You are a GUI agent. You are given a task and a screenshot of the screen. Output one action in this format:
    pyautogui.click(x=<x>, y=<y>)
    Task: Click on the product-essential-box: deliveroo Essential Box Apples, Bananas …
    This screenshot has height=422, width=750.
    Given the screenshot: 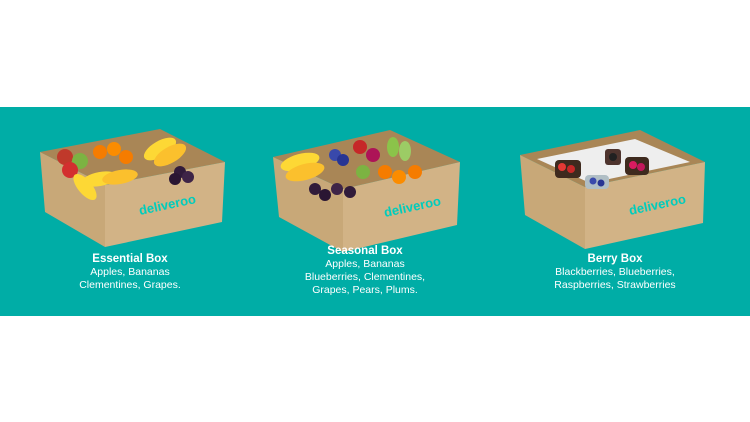 What is the action you would take?
    pyautogui.click(x=130, y=211)
    